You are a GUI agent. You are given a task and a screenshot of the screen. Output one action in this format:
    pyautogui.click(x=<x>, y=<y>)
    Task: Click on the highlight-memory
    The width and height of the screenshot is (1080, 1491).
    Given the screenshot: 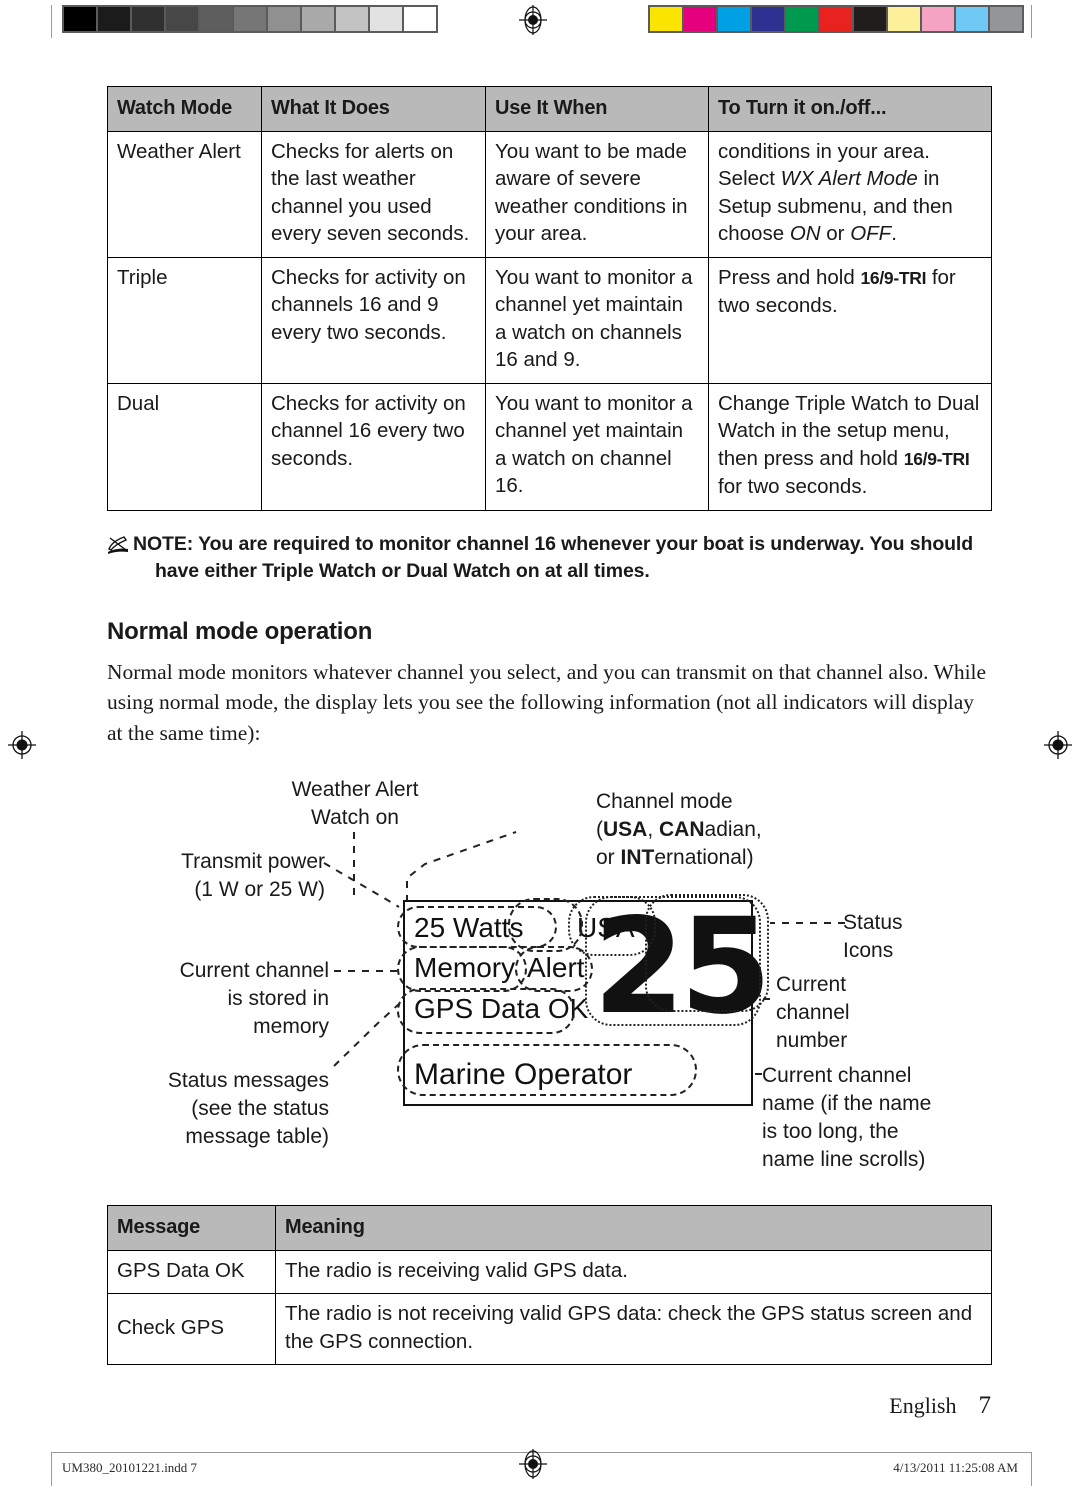 What is the action you would take?
    pyautogui.click(x=462, y=969)
    